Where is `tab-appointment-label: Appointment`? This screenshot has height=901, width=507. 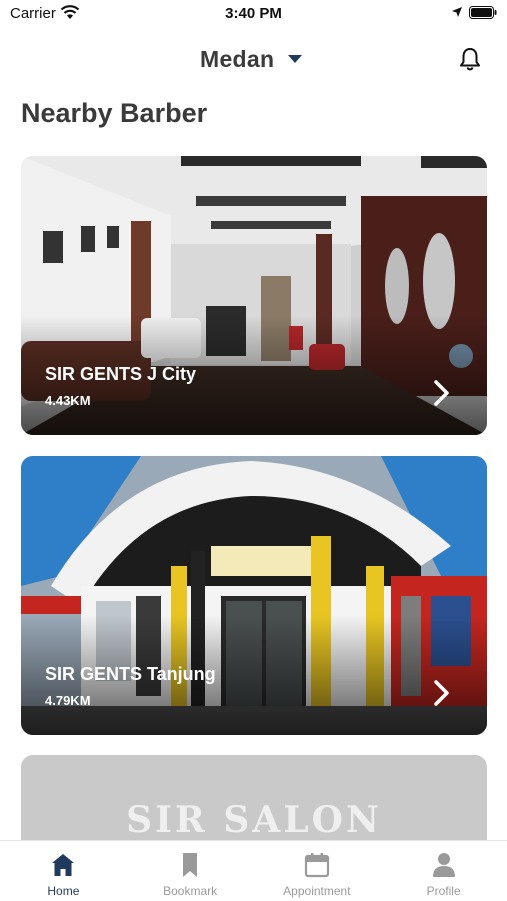 tab-appointment-label: Appointment is located at coordinates (317, 891).